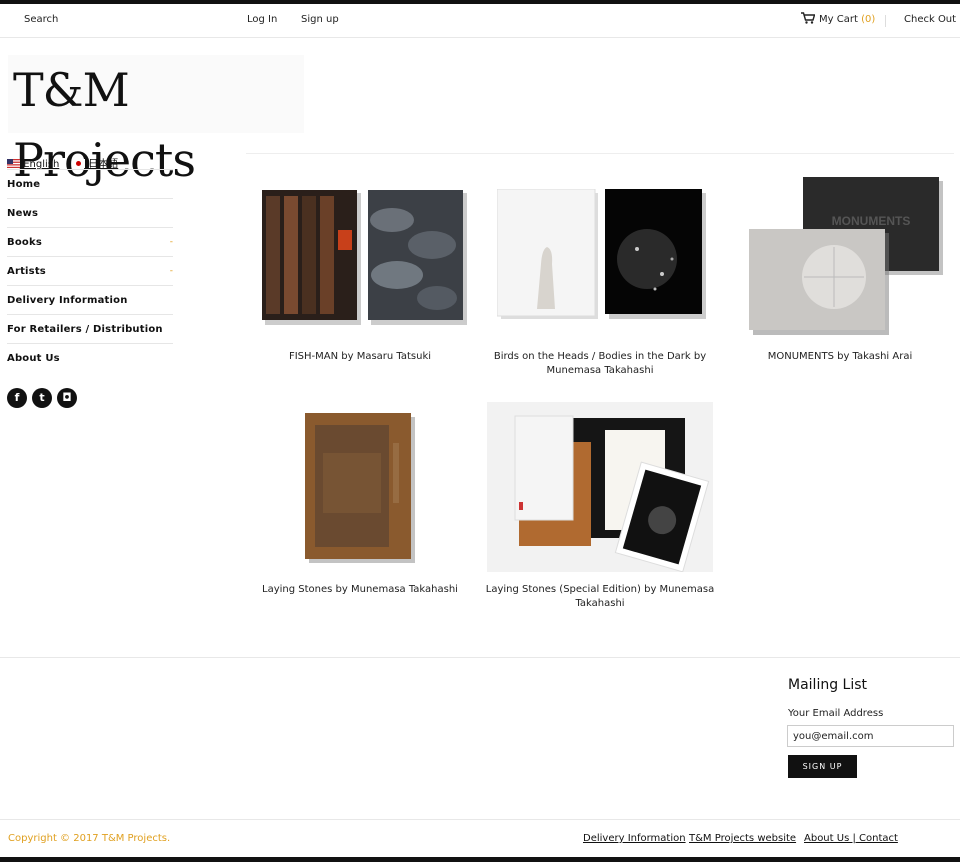 Image resolution: width=960 pixels, height=862 pixels. I want to click on nav-item-news: News, so click(90, 212).